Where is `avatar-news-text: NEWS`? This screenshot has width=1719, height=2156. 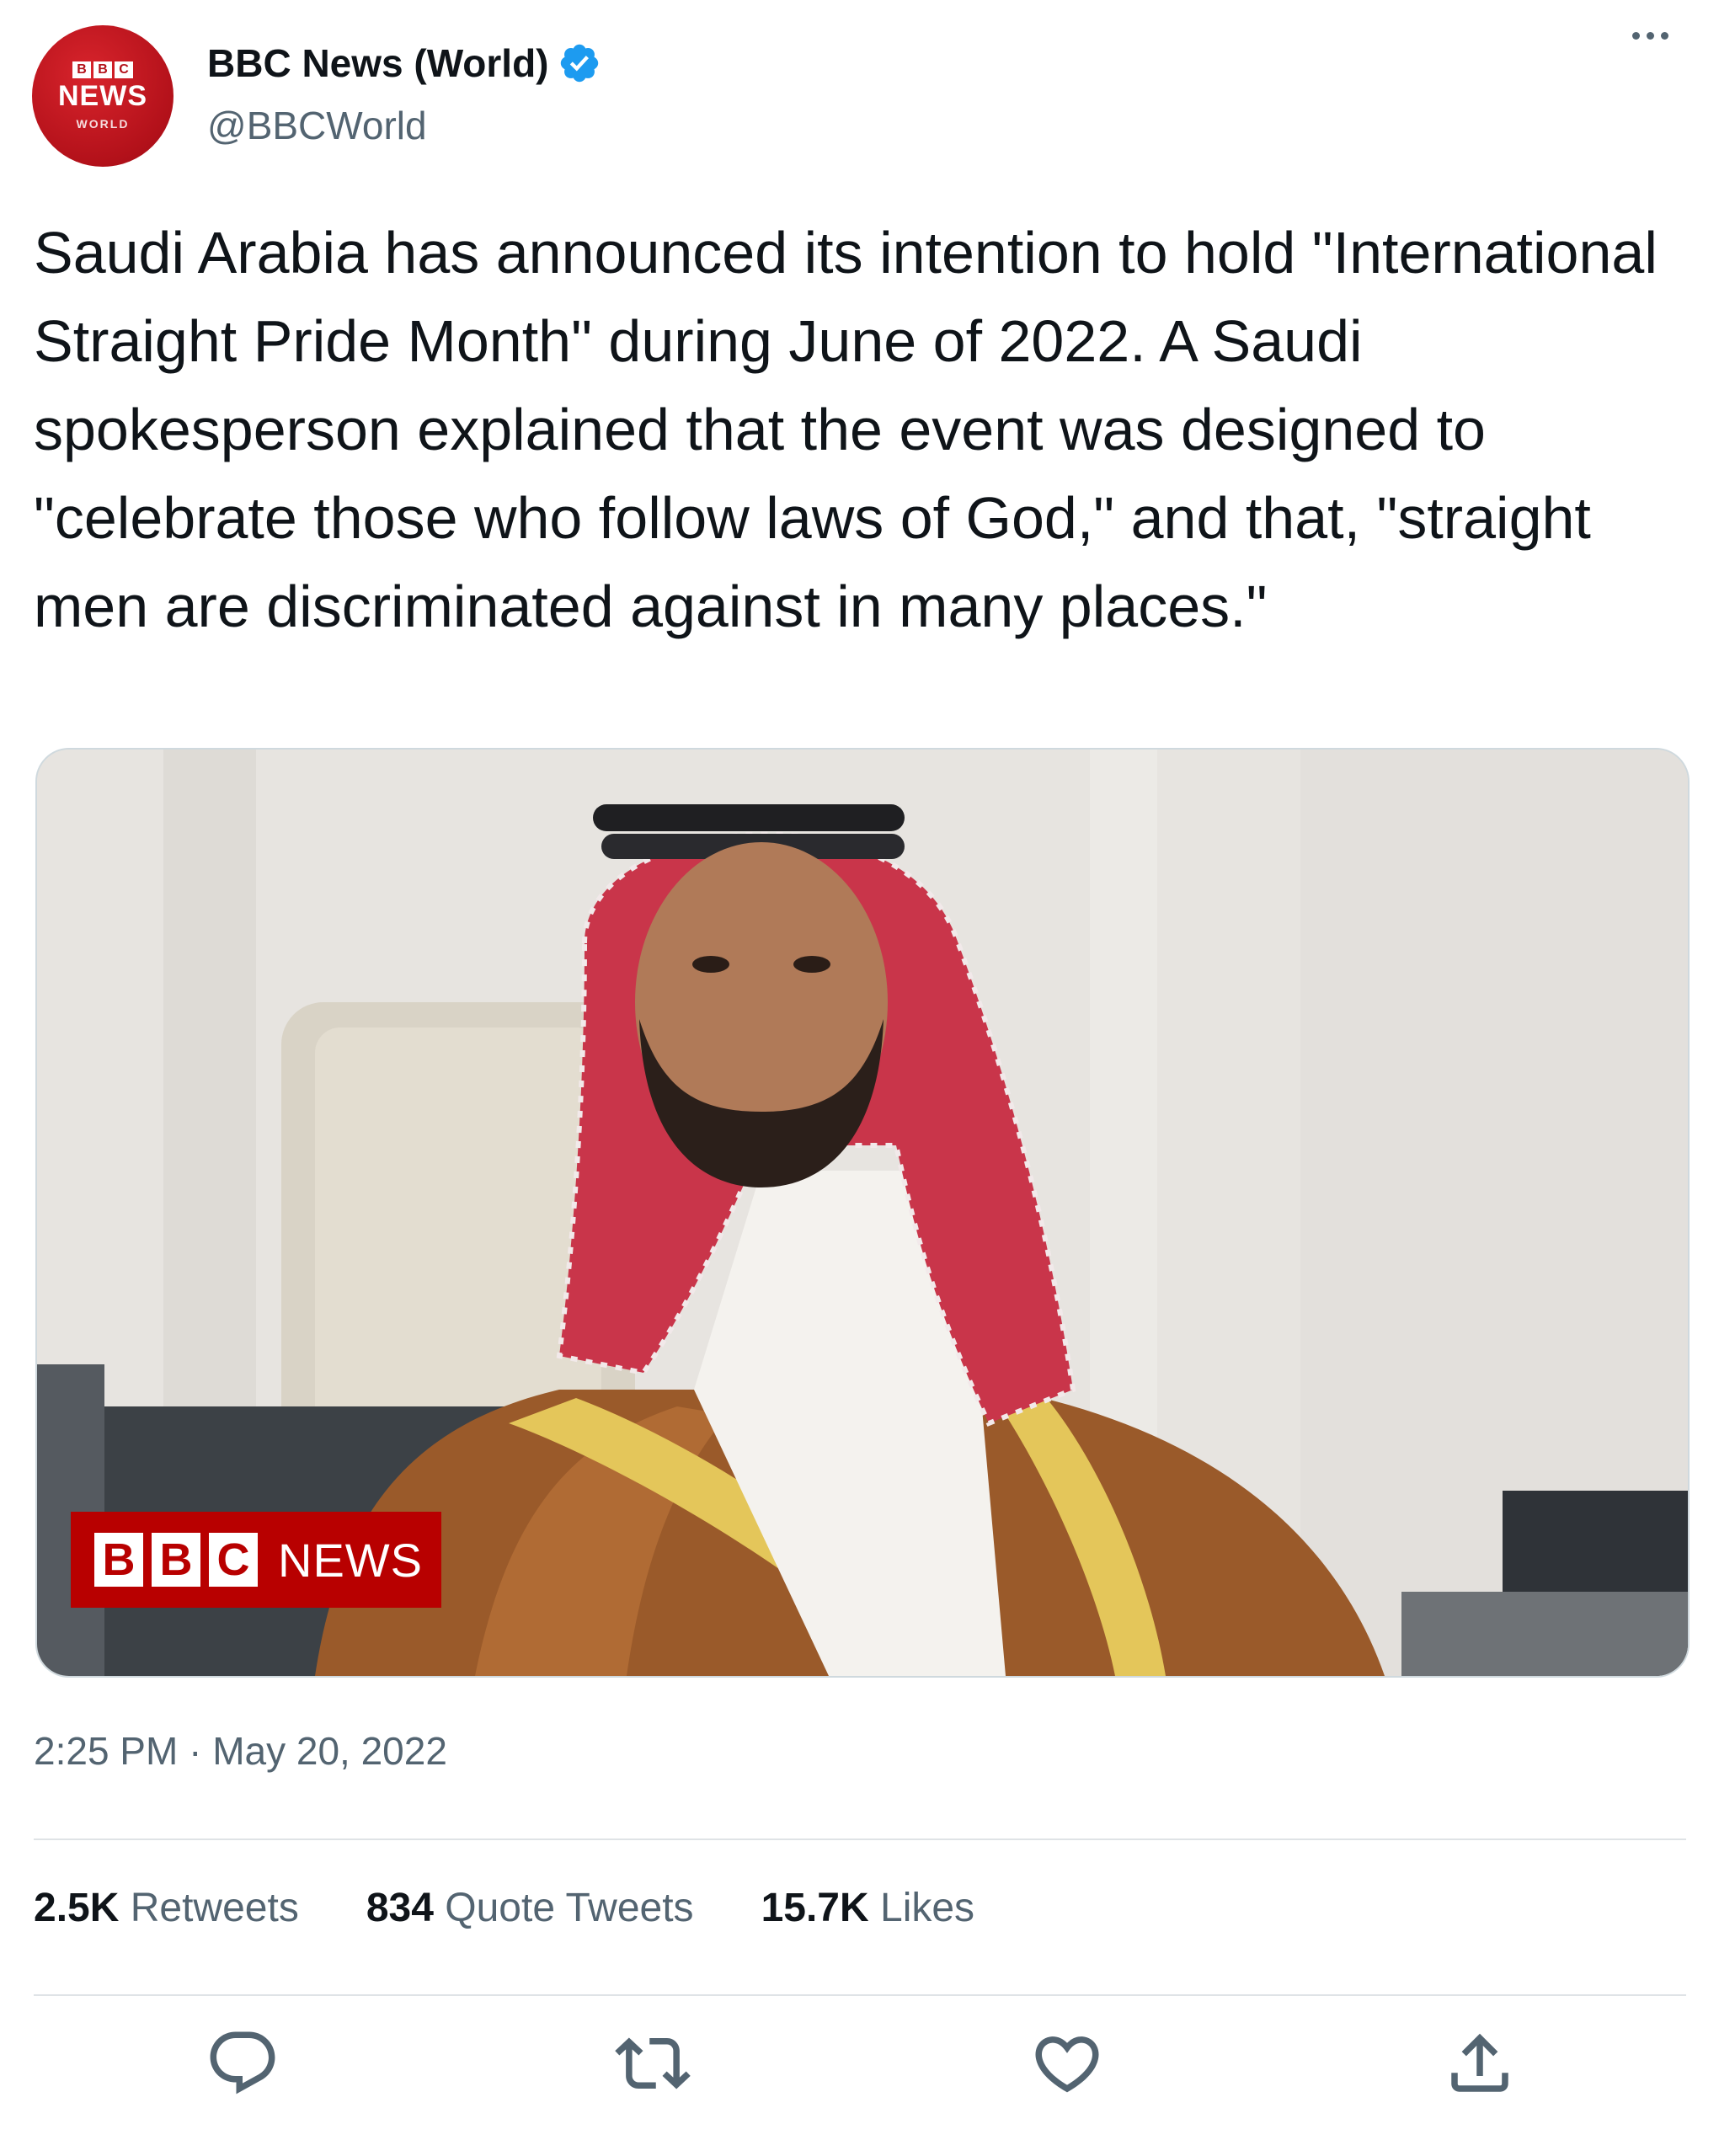 avatar-news-text: NEWS is located at coordinates (102, 96).